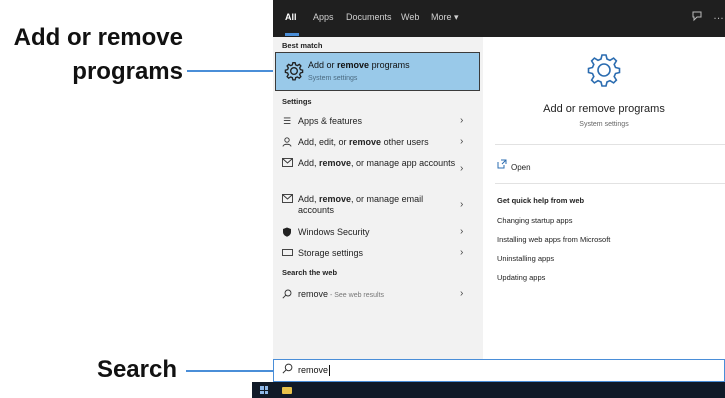  What do you see at coordinates (291, 17) in the screenshot?
I see `tab-all: All` at bounding box center [291, 17].